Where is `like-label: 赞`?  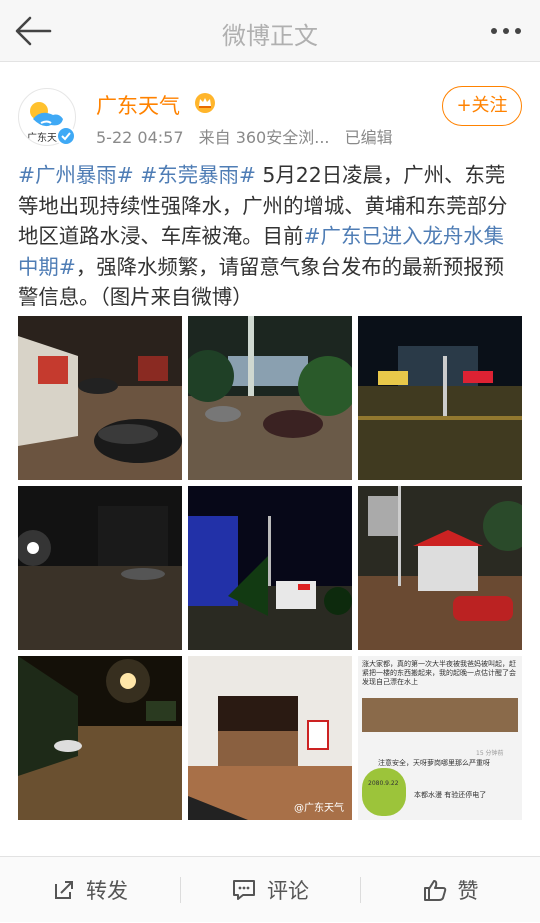
like-label: 赞 is located at coordinates (468, 891).